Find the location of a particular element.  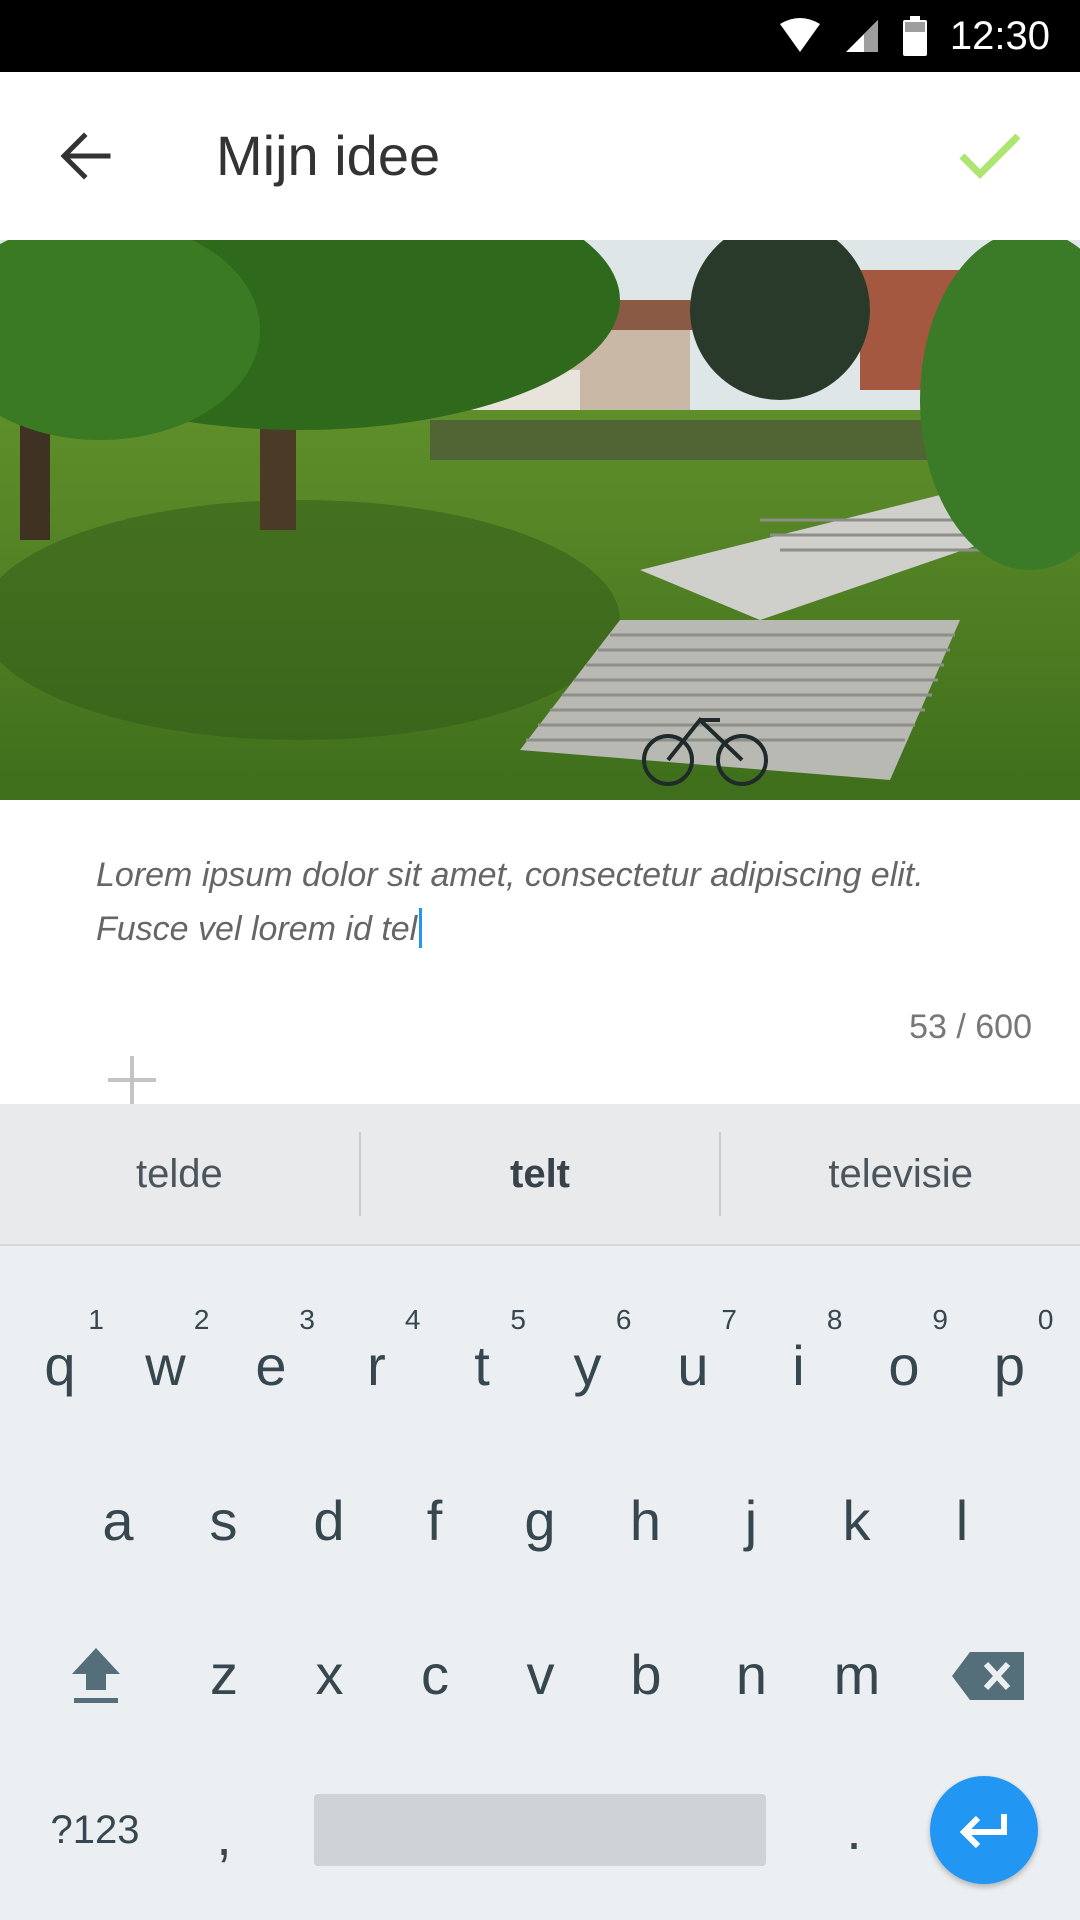

shift-arrow-icon is located at coordinates (96, 1675).